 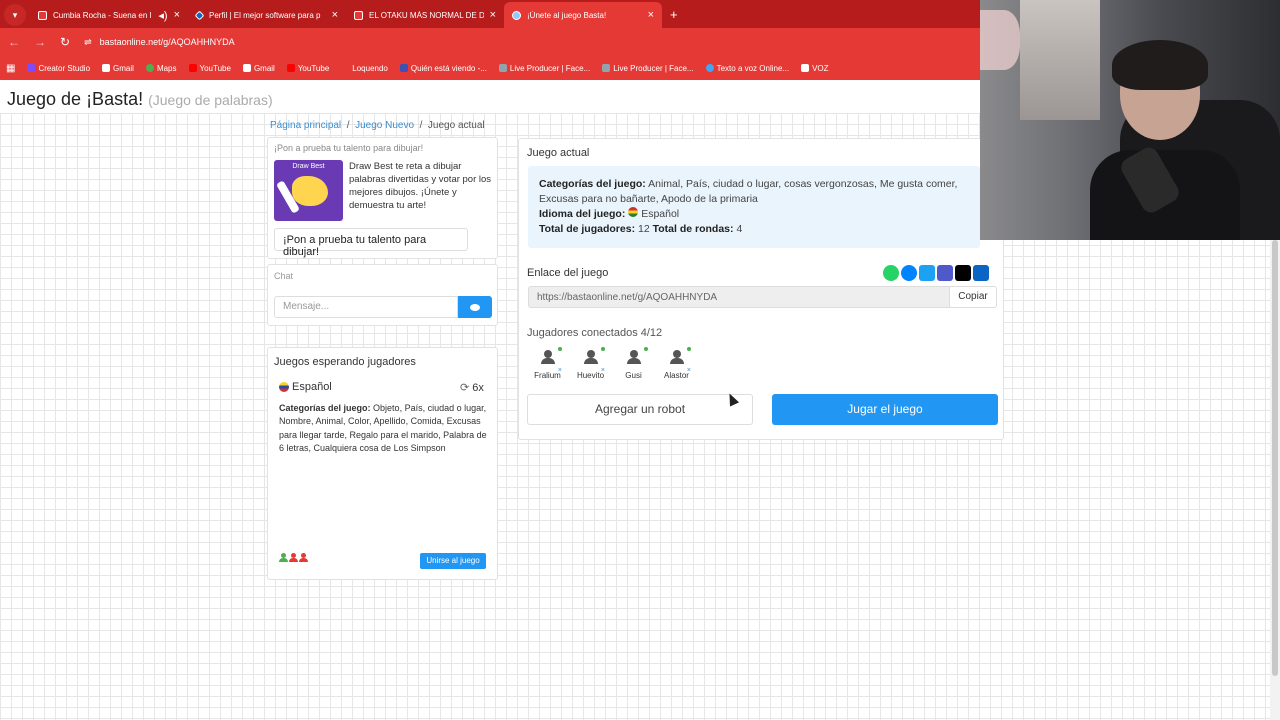 I want to click on draw-best-image: Draw Best, so click(x=308, y=190).